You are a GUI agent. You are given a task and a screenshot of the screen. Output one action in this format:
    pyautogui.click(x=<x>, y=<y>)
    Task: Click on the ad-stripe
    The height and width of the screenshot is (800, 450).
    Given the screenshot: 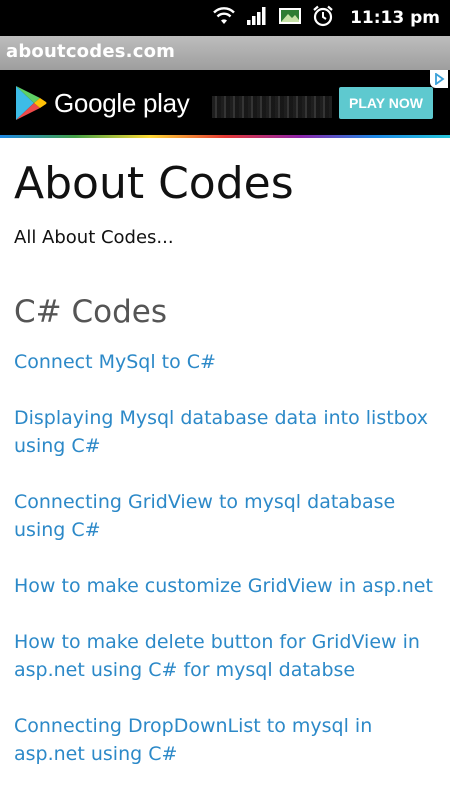 What is the action you would take?
    pyautogui.click(x=225, y=136)
    